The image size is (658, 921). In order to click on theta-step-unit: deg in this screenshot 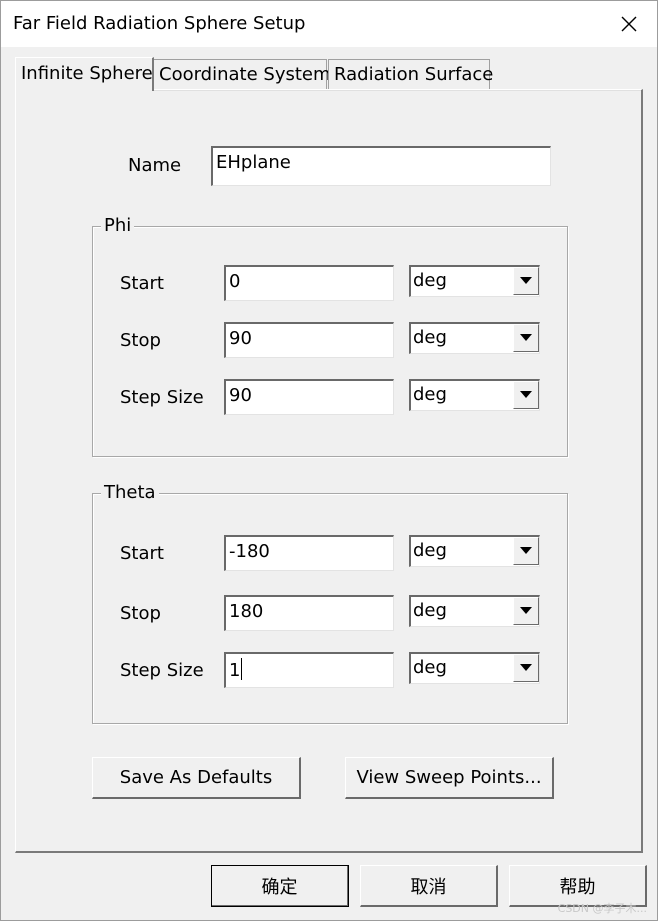, I will do `click(430, 667)`.